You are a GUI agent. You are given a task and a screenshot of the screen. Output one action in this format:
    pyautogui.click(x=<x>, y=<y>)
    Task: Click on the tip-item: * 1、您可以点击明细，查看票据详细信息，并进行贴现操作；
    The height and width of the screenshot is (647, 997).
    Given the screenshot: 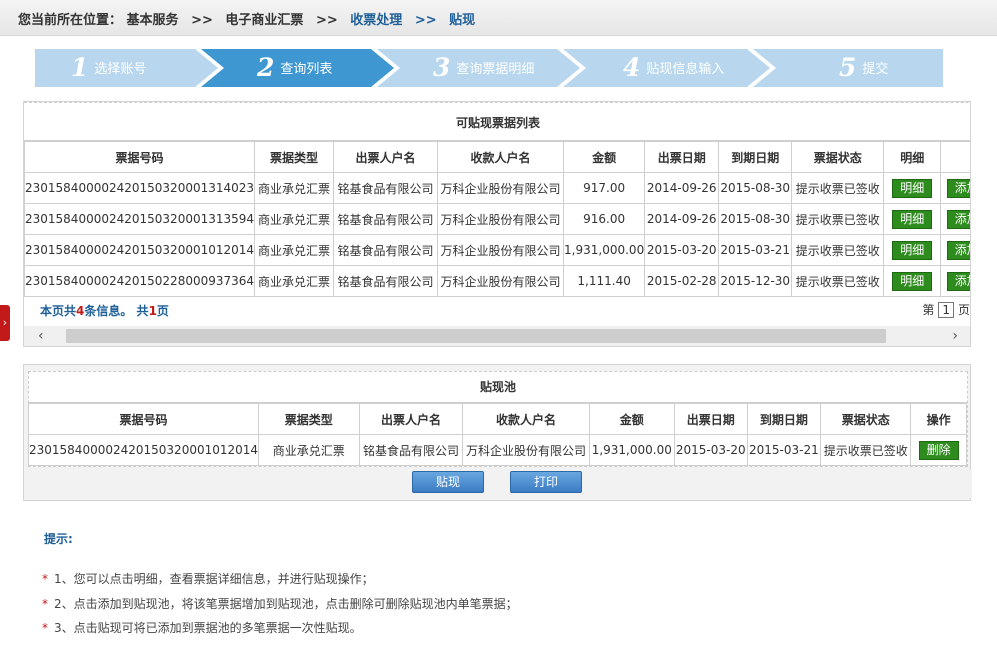 What is the action you would take?
    pyautogui.click(x=208, y=579)
    